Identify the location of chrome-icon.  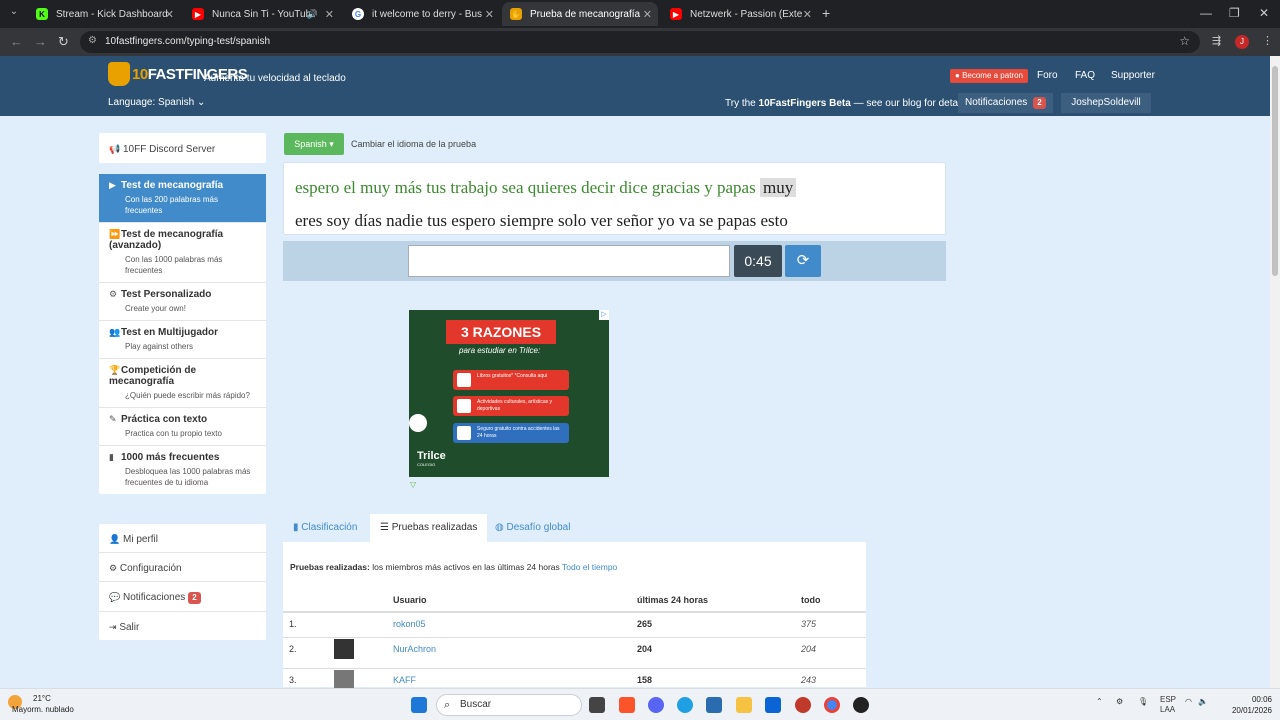
(832, 705).